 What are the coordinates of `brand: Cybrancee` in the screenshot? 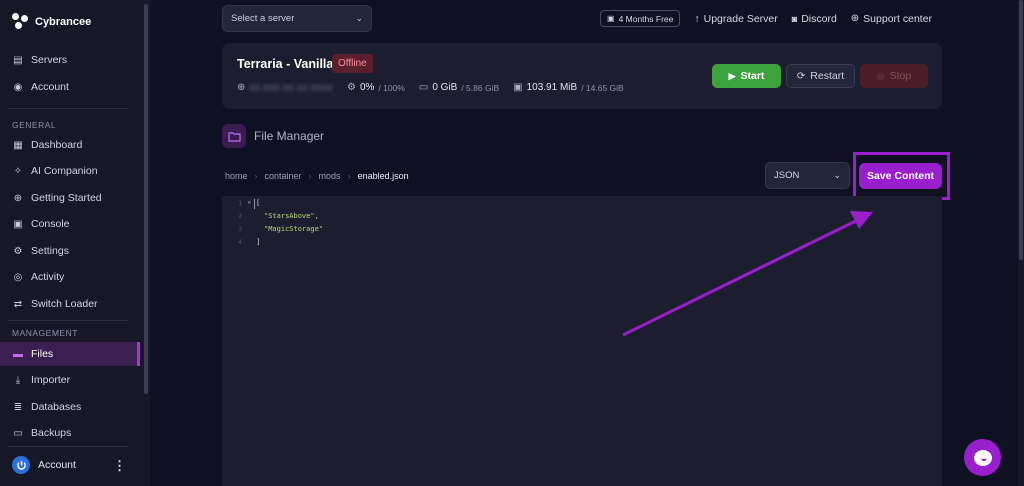 It's located at (51, 21).